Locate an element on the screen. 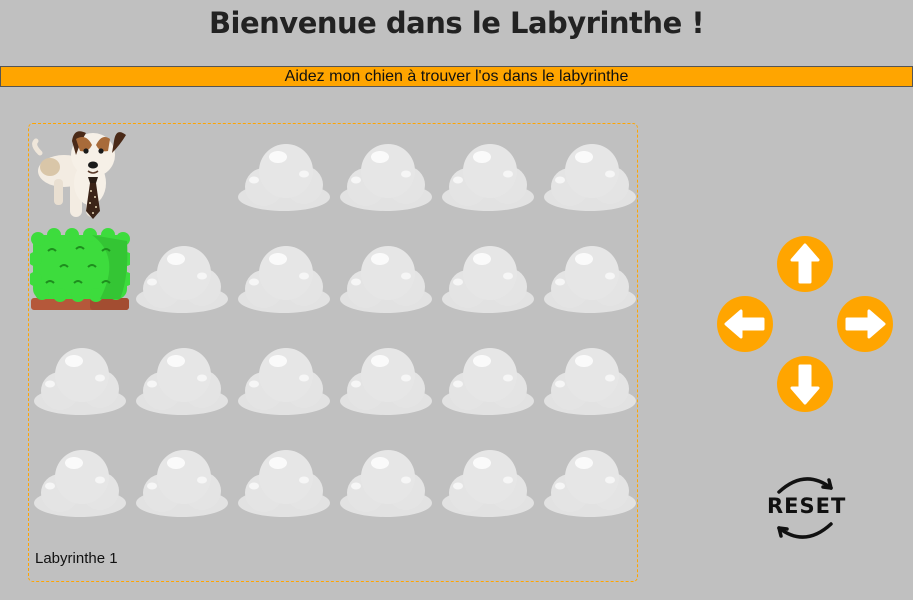 The height and width of the screenshot is (600, 913). maze-cell-dog is located at coordinates (80, 175).